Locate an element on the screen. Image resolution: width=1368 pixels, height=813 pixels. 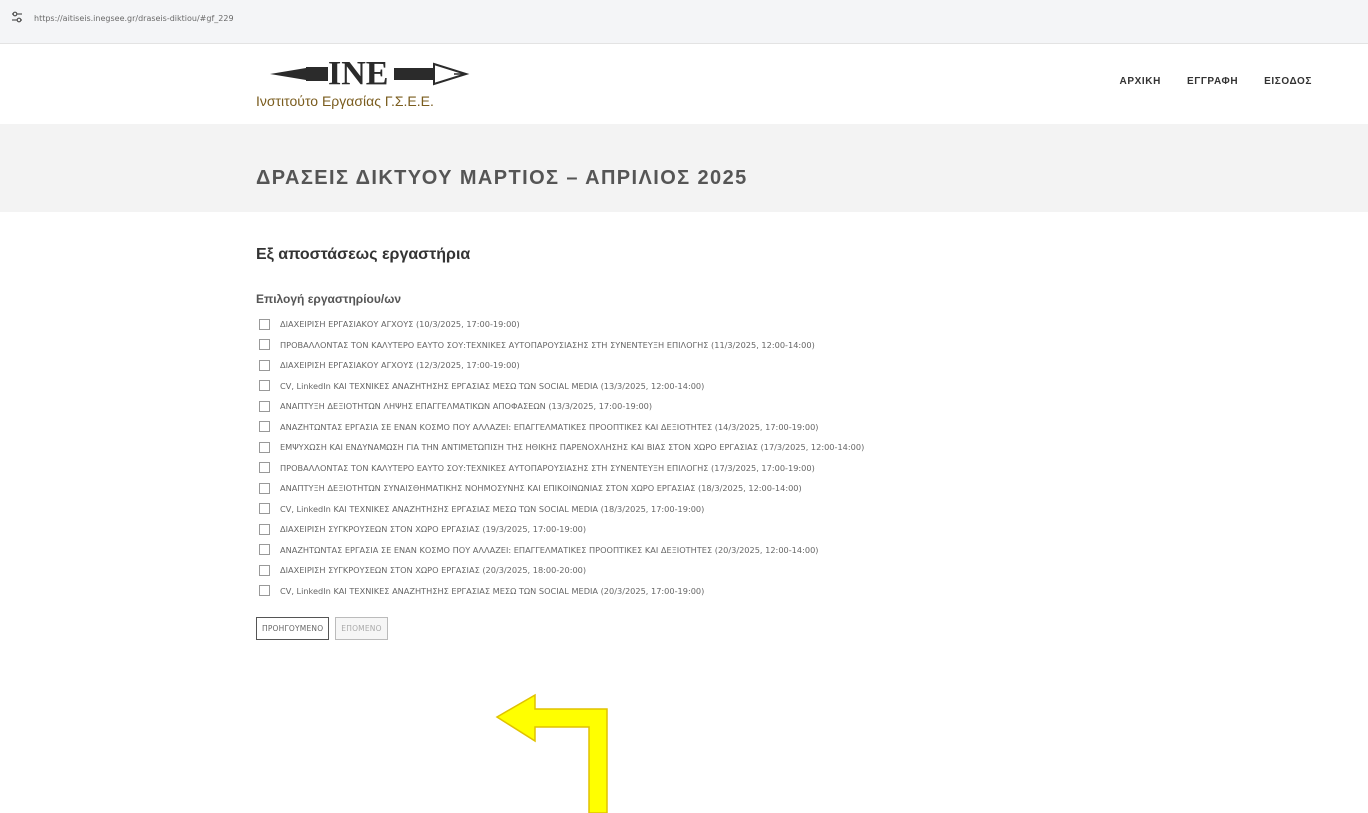
site-logo: ΙΝΕ Ινστιτούτο Εργασίας Γ.Σ.Ε.Ε. is located at coordinates (386, 84).